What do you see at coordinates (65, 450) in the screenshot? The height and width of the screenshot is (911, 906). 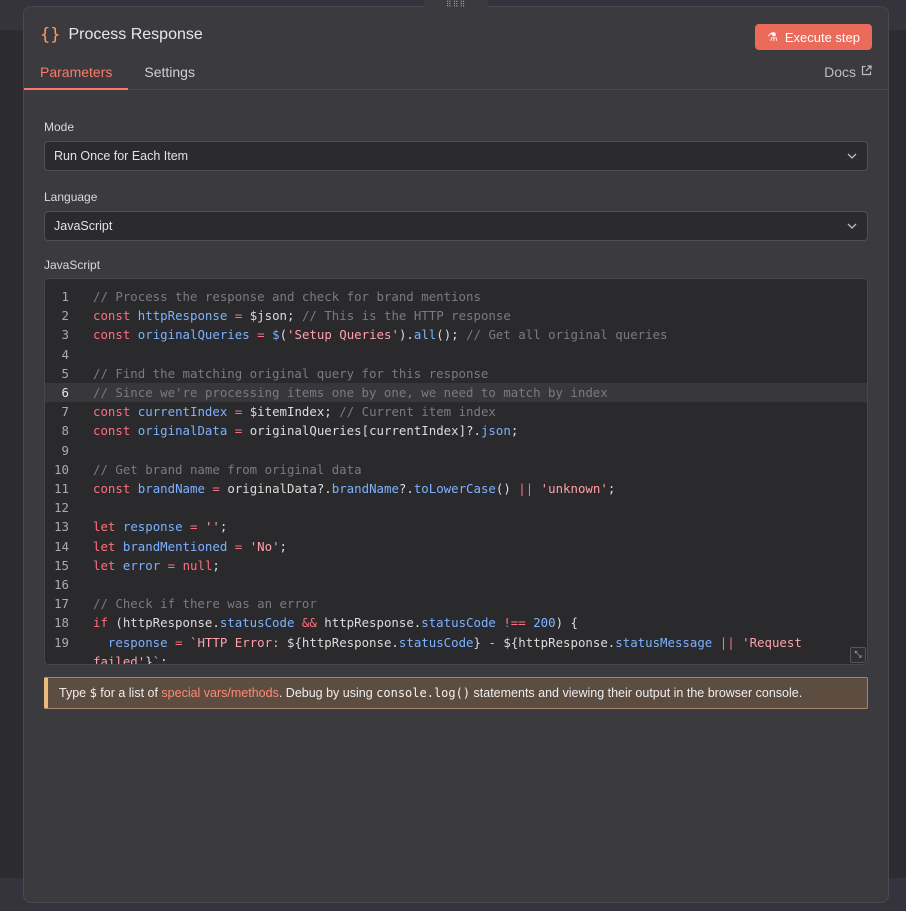 I see `line-number: 9` at bounding box center [65, 450].